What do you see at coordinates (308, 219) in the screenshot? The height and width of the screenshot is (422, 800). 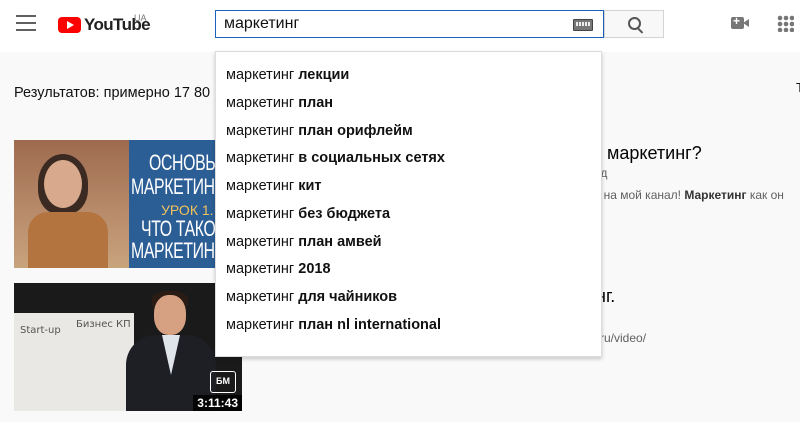 I see `suggestion-item: маркетинг без бюджета` at bounding box center [308, 219].